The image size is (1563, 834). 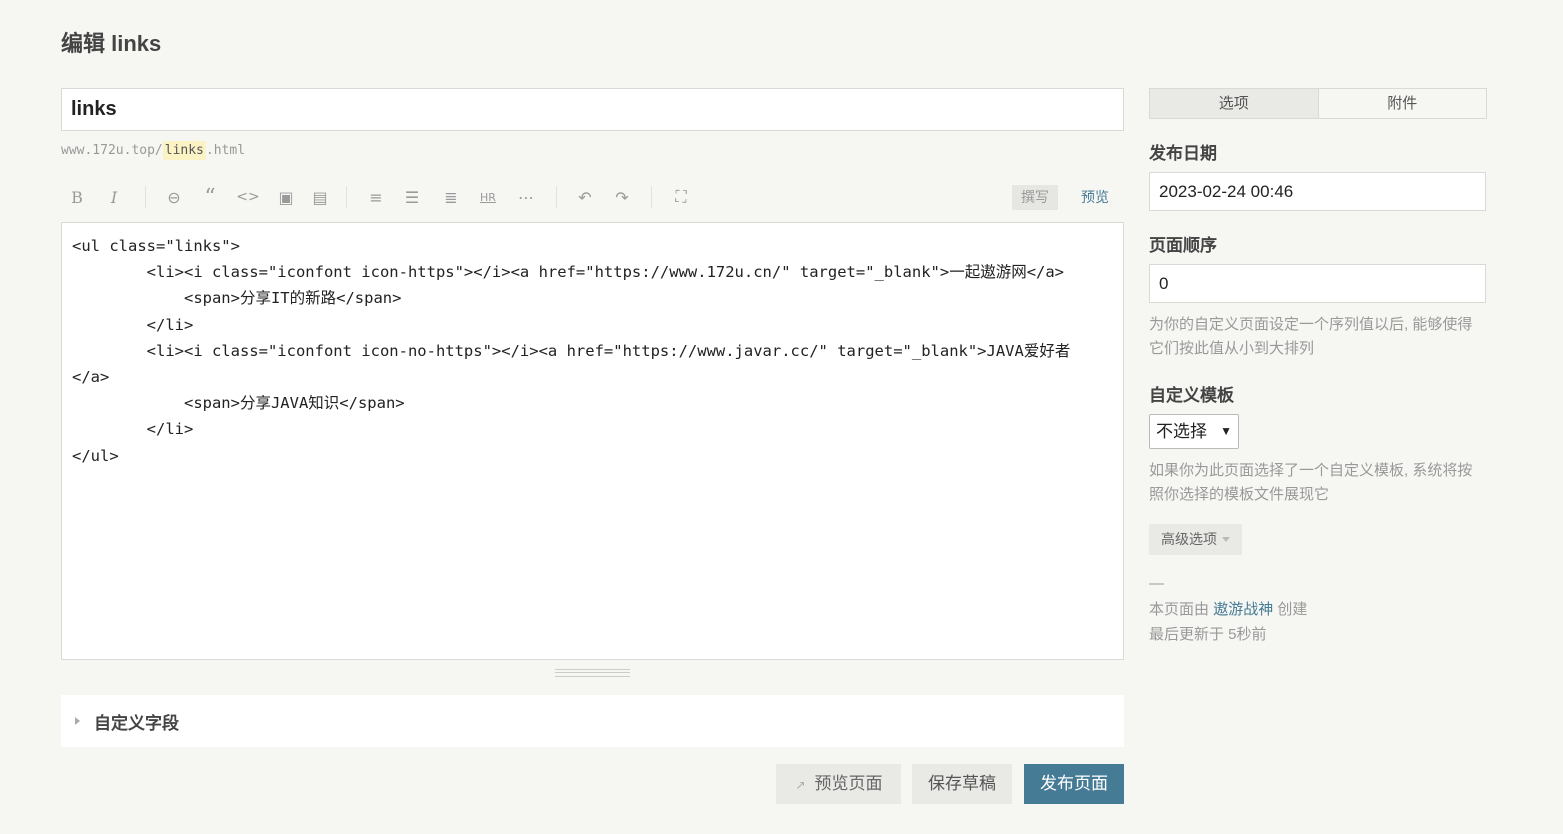 What do you see at coordinates (225, 150) in the screenshot?
I see `url-suffix: .html` at bounding box center [225, 150].